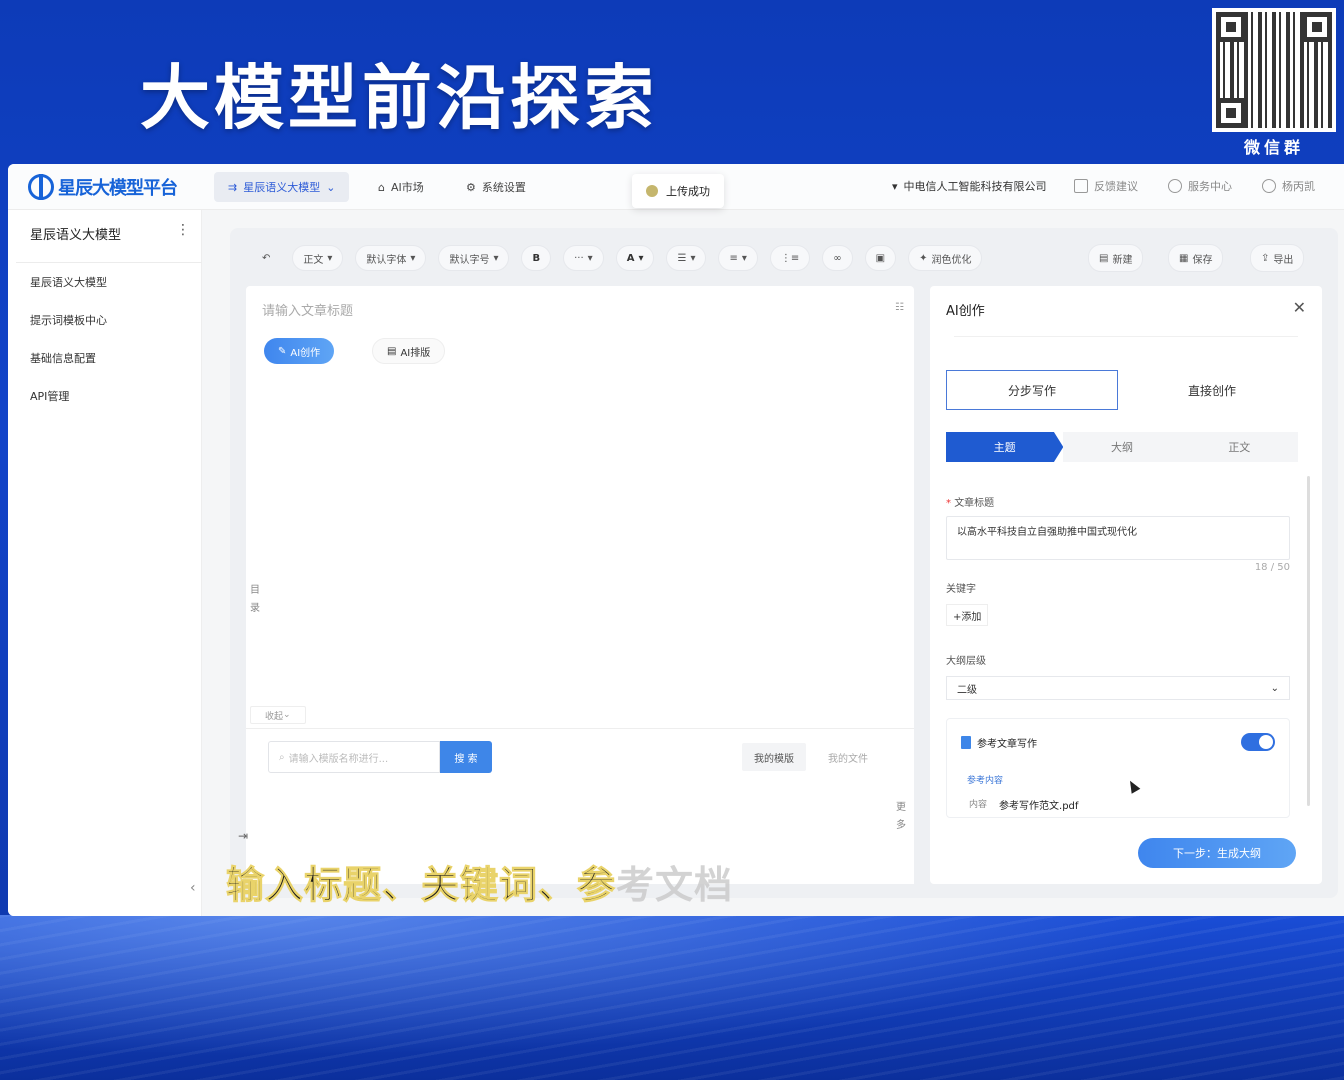 The height and width of the screenshot is (1080, 1344). Describe the element at coordinates (41, 187) in the screenshot. I see `logo-icon` at that location.